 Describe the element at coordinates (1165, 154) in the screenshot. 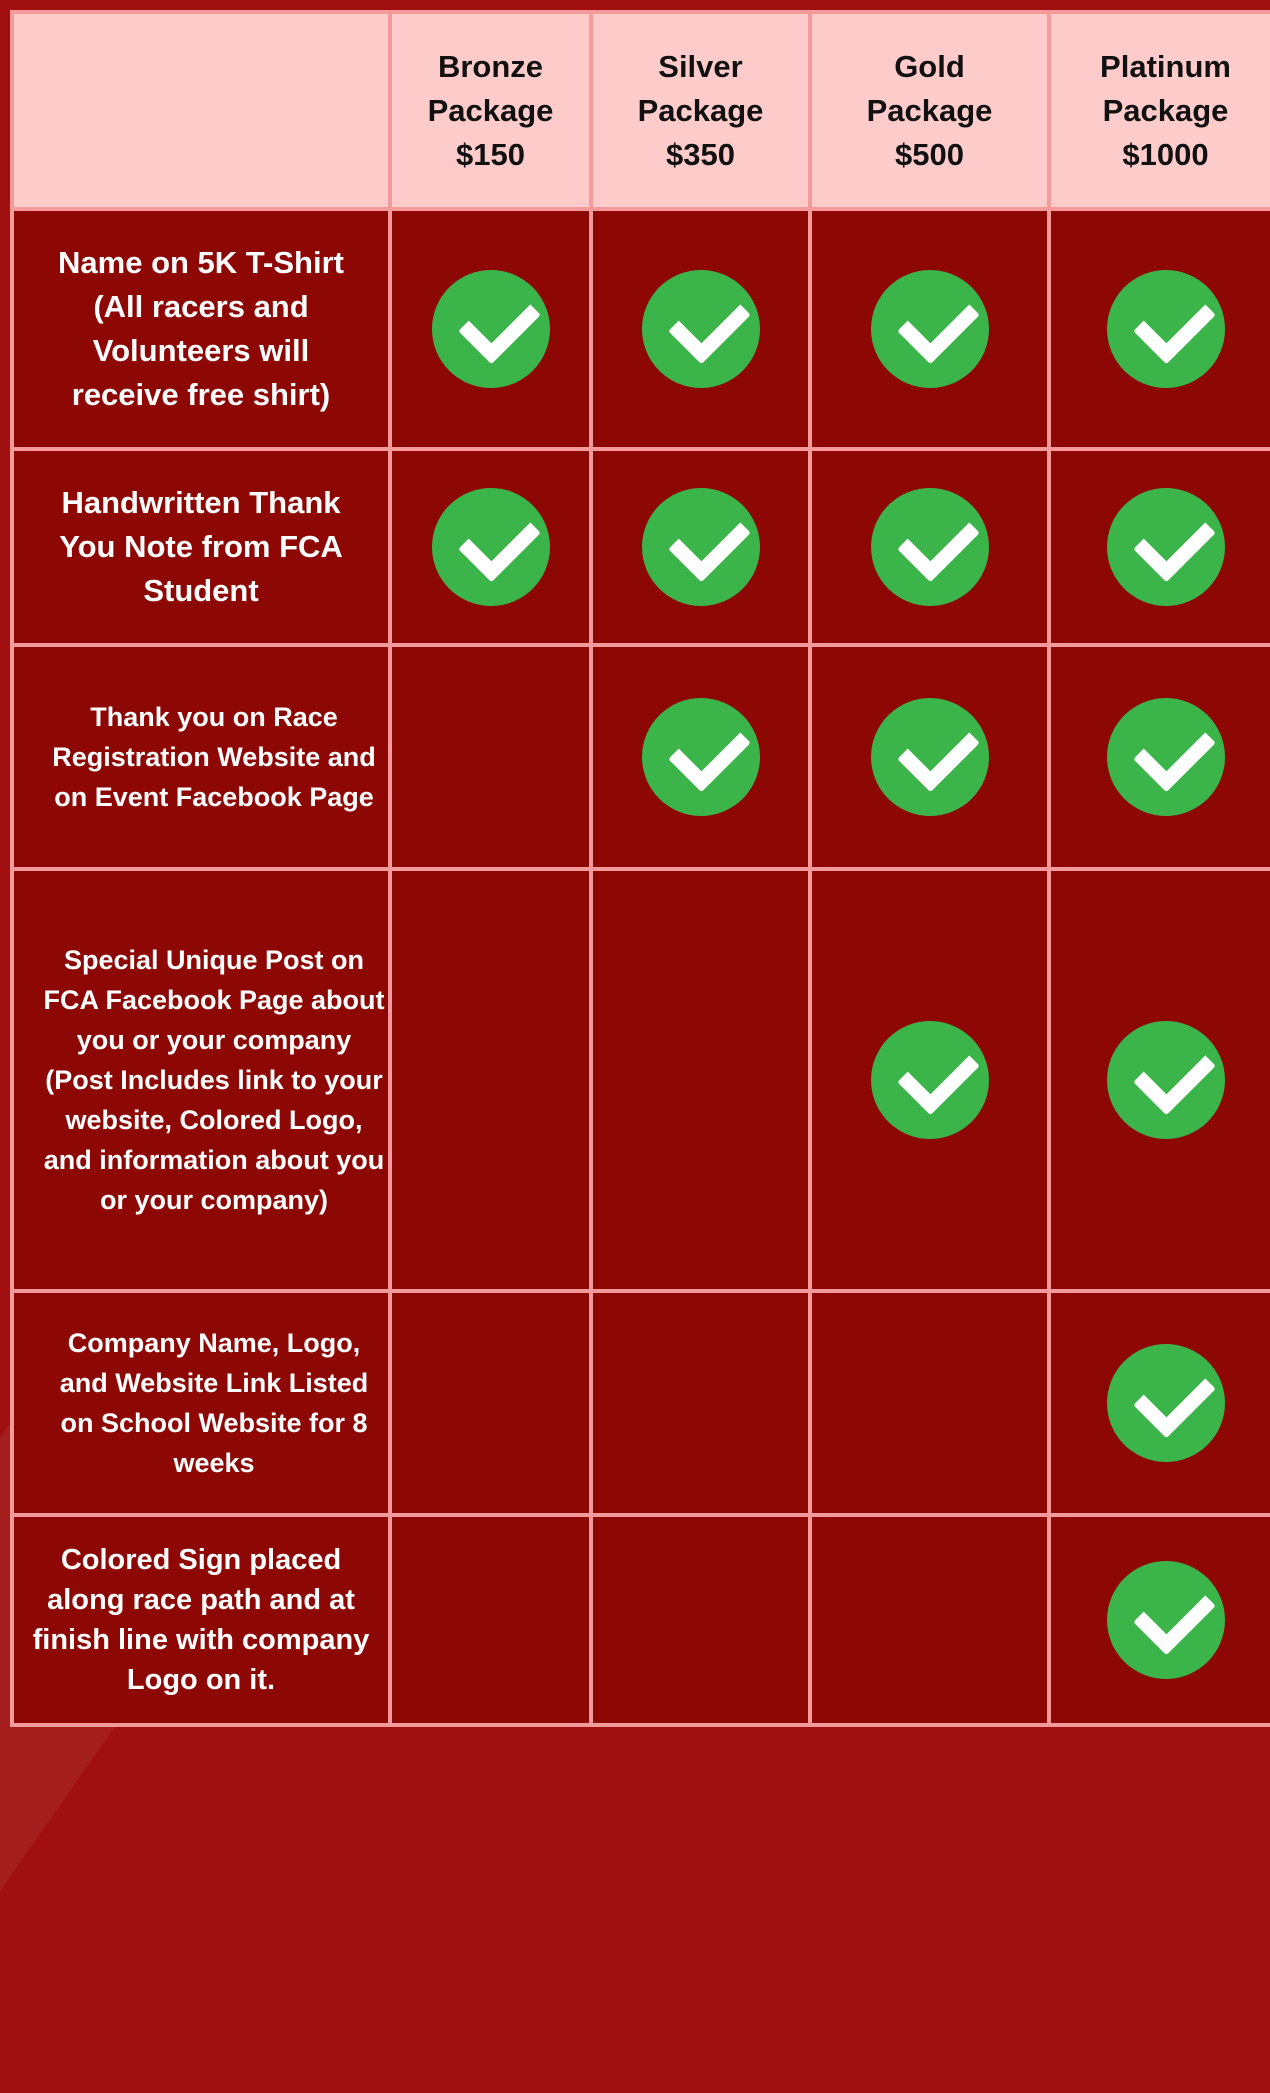

I see `package-price: $1000` at that location.